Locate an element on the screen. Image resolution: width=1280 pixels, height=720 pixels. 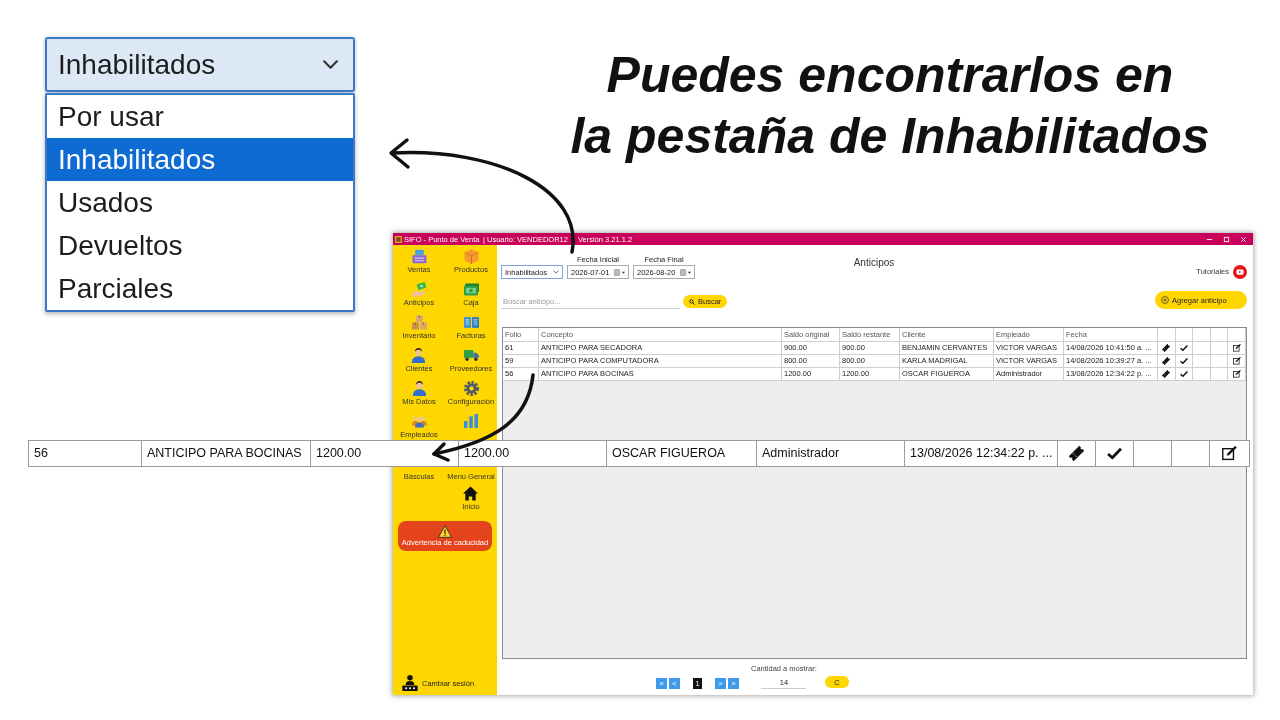
table-cell: ANTICIPO PARA BOCINAS is located at coordinates (226, 453).